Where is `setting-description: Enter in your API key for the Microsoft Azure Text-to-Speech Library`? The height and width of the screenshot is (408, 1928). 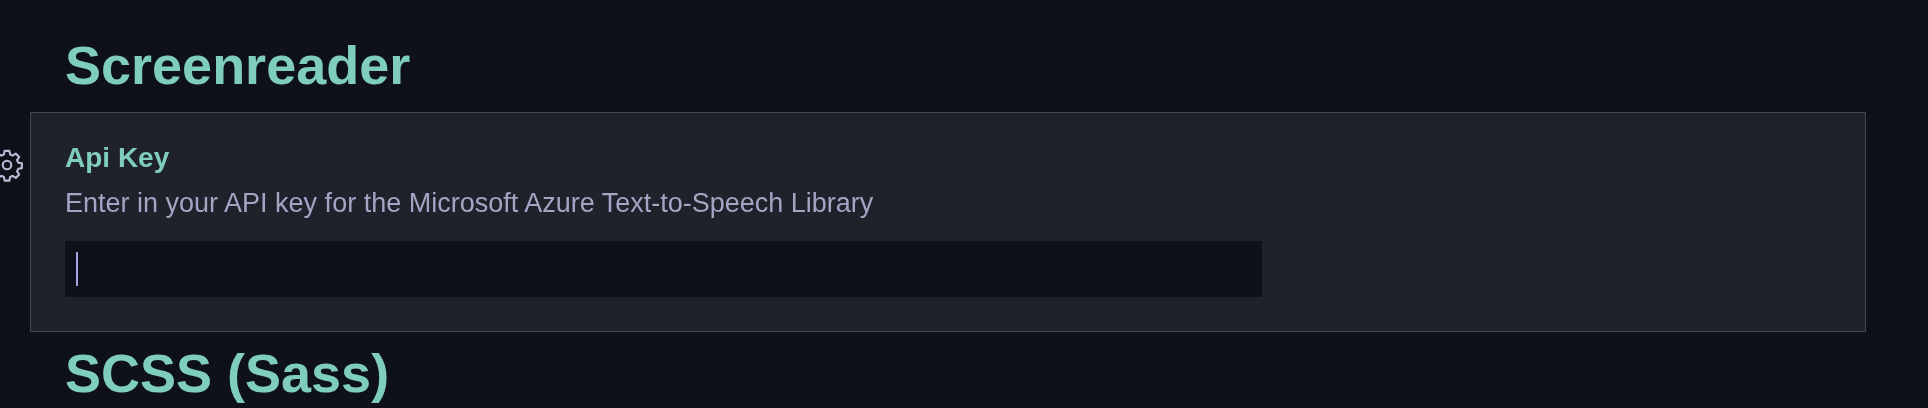 setting-description: Enter in your API key for the Microsoft Azure Text-to-Speech Library is located at coordinates (470, 203).